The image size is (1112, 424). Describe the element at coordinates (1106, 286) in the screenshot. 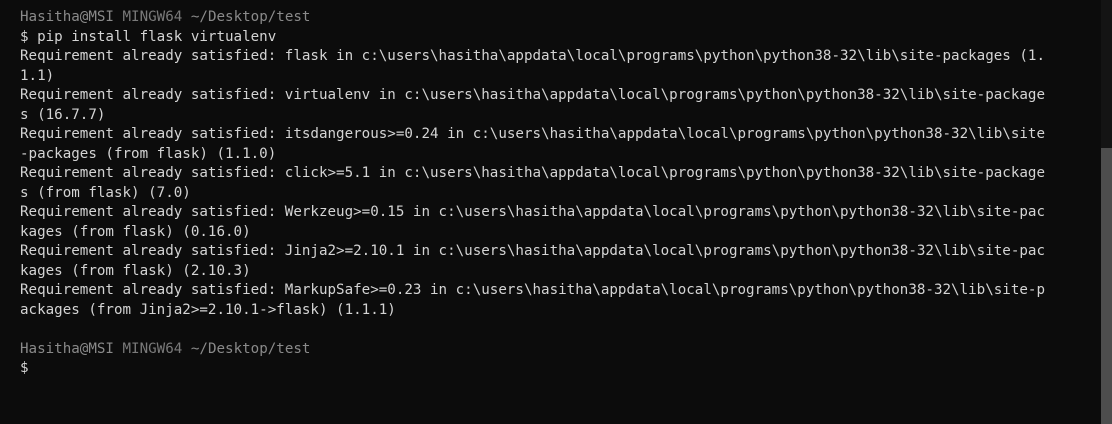

I see `scrollbar-thumb` at that location.